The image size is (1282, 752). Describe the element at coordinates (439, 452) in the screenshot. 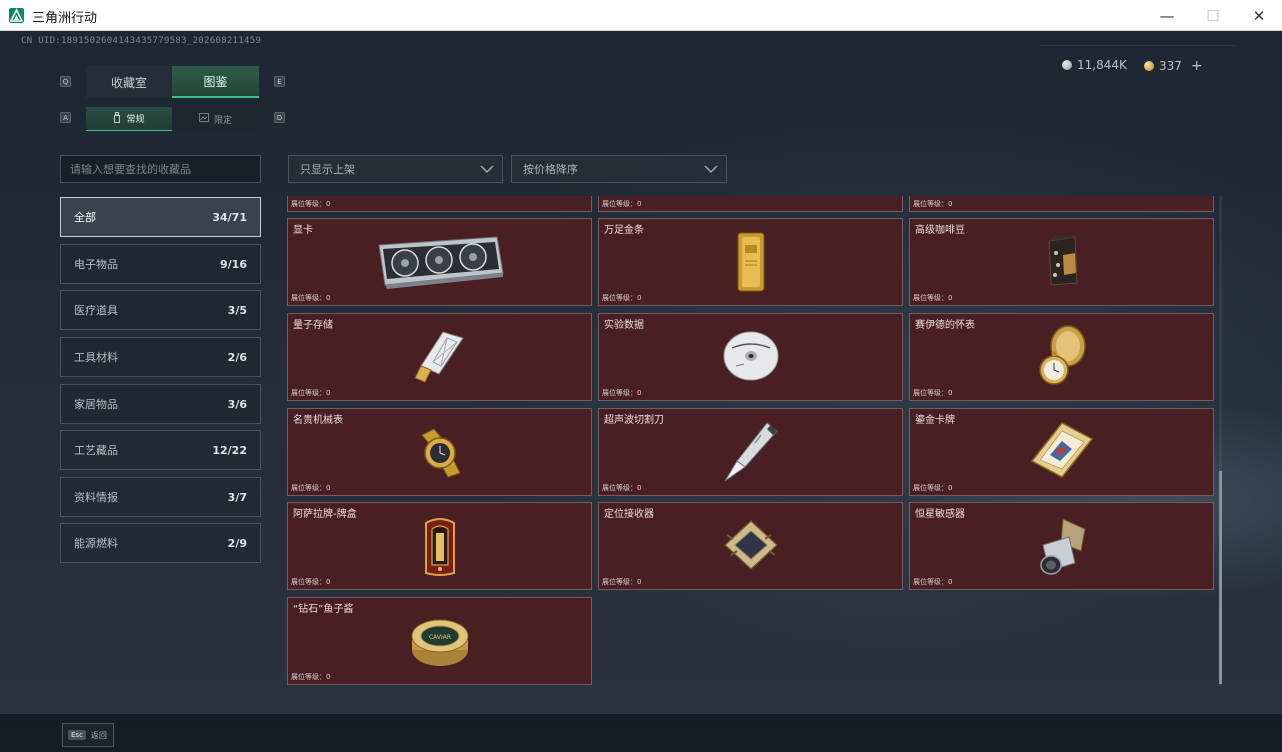

I see `item-card-luxury-watch: 名贵机械表 展位等级：0` at that location.